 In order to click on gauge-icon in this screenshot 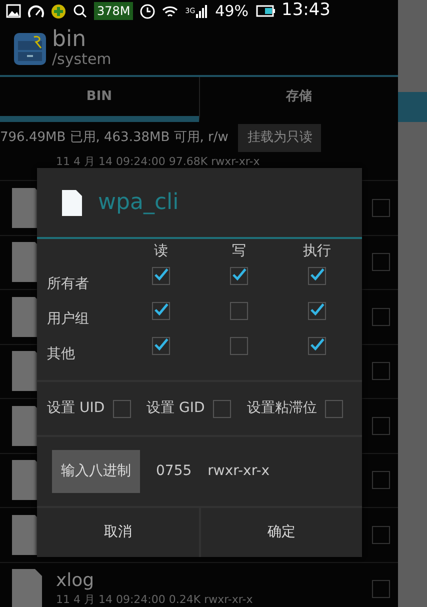, I will do `click(36, 11)`.